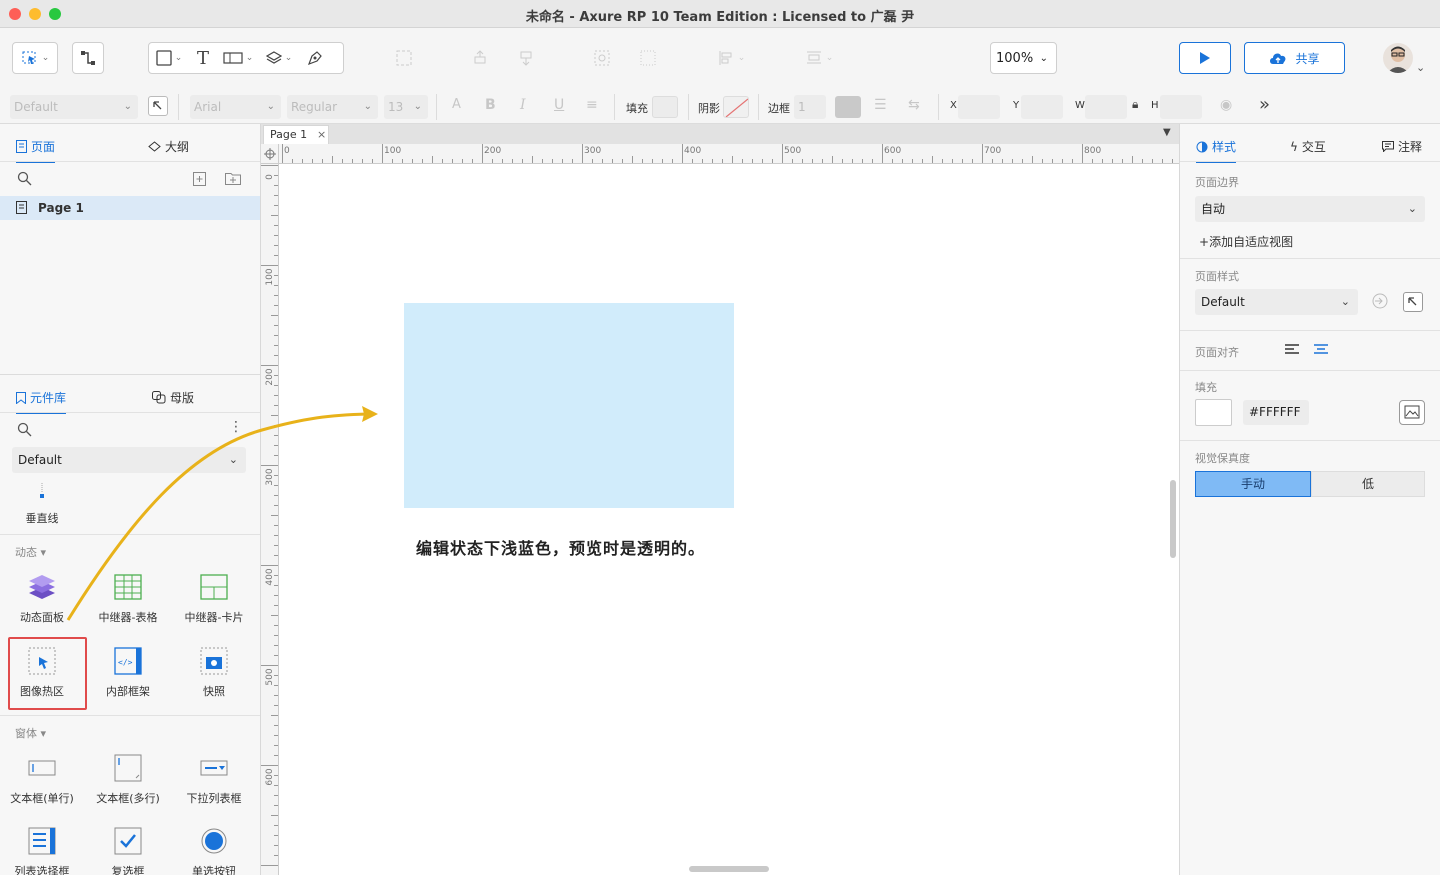 Image resolution: width=1440 pixels, height=875 pixels. Describe the element at coordinates (1380, 301) in the screenshot. I see `sign-in-icon` at that location.